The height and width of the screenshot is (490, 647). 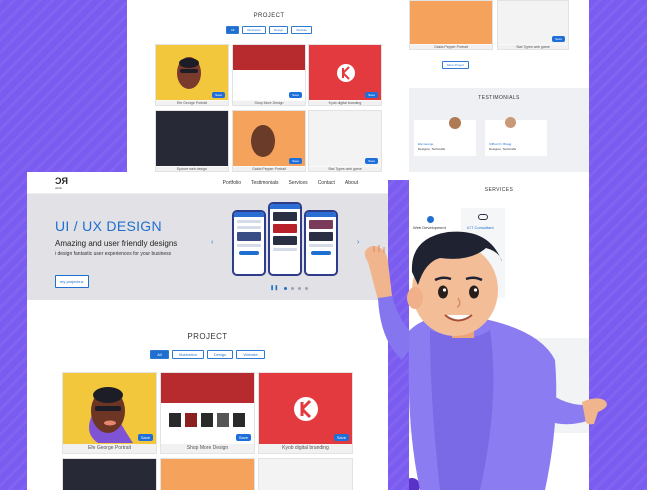 I want to click on project-filters: All Illustration Design Website, so click(x=207, y=354).